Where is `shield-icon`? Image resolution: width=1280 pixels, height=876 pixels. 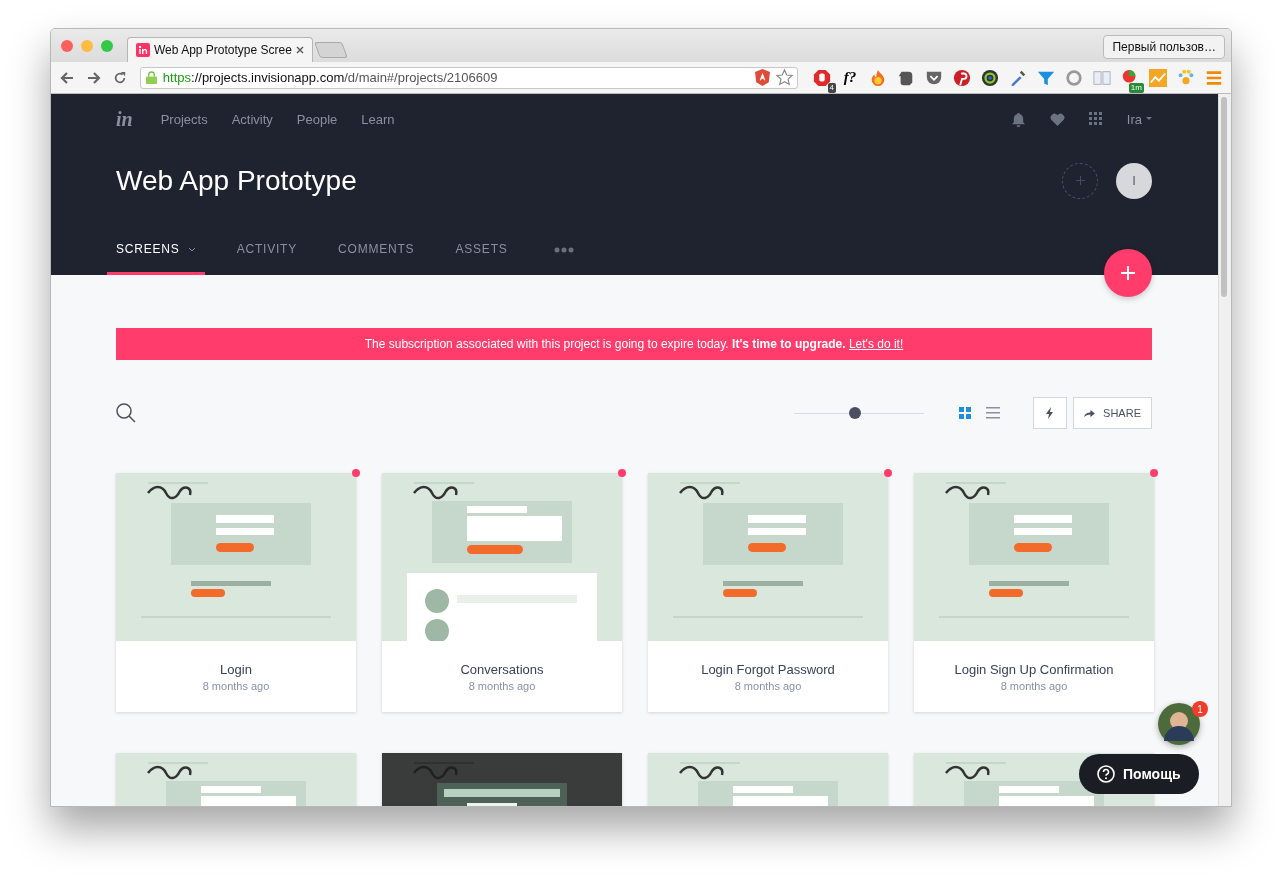 shield-icon is located at coordinates (762, 77).